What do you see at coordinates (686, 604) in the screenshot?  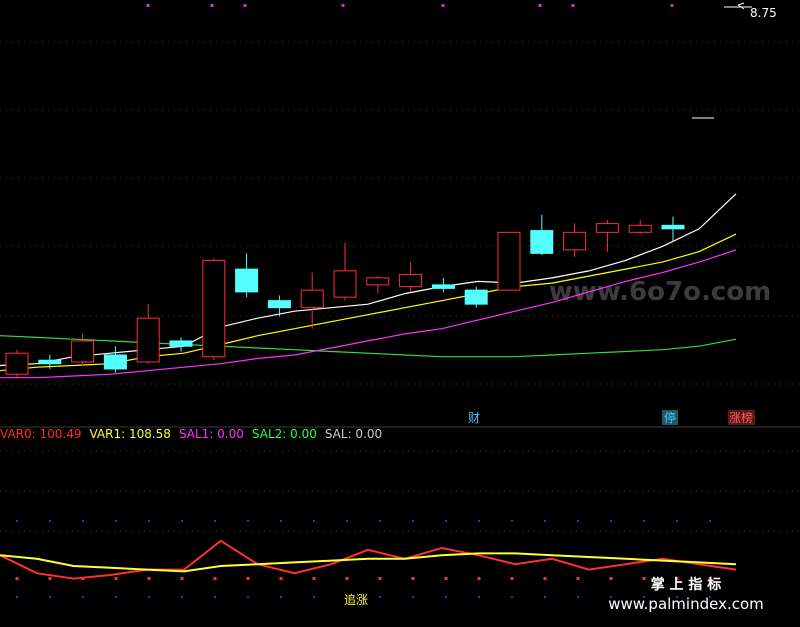 I see `brand-url-text: www.palmindex.com` at bounding box center [686, 604].